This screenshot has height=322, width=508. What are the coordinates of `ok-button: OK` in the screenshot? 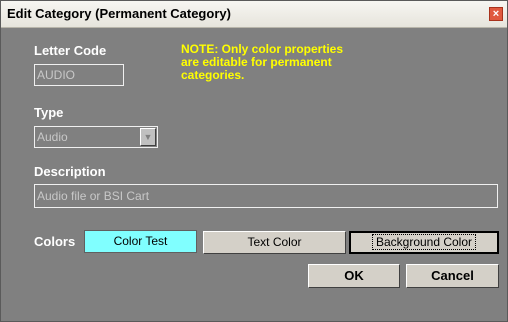 It's located at (354, 276).